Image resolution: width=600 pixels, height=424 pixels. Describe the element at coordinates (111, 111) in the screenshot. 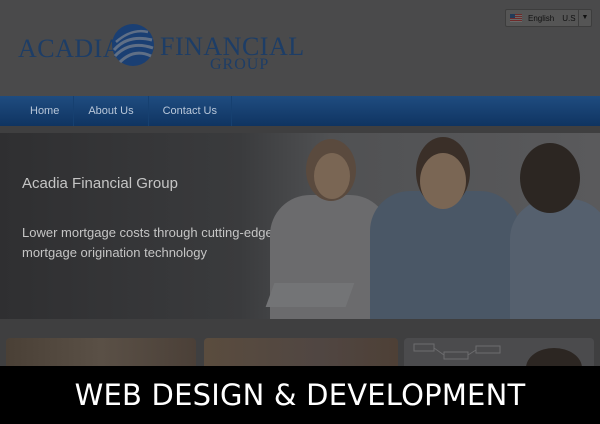

I see `nav-item-about-us: About Us` at that location.